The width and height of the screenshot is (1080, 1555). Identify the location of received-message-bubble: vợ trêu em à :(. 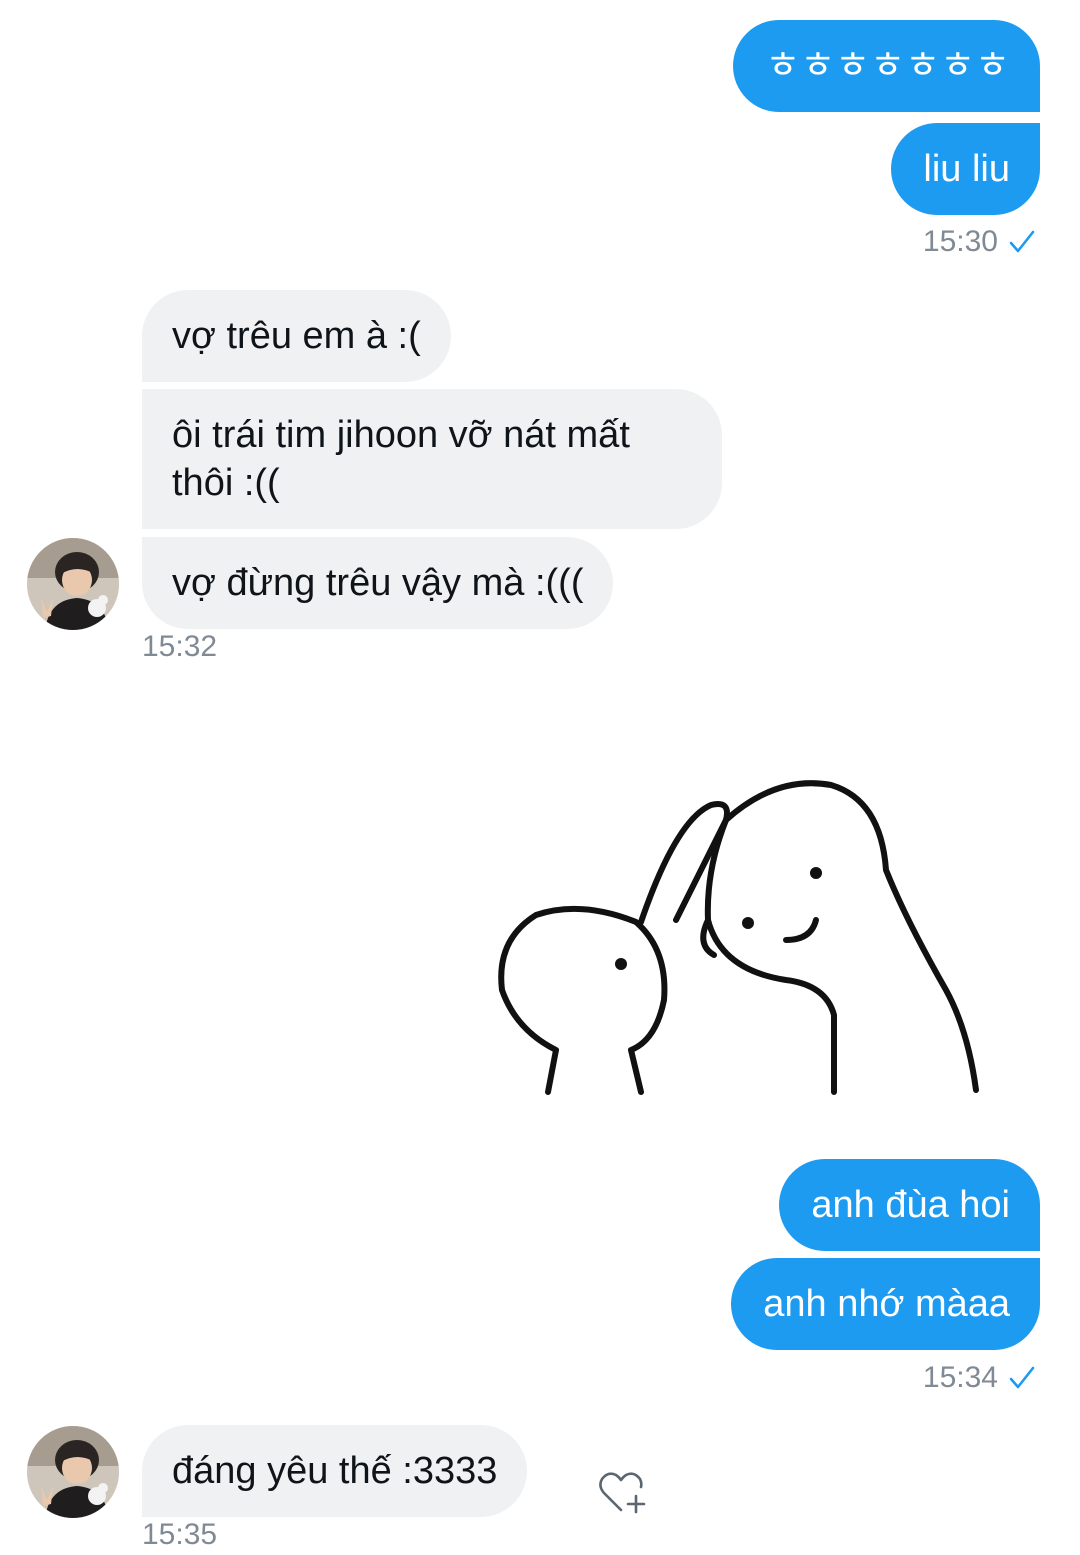
(296, 336).